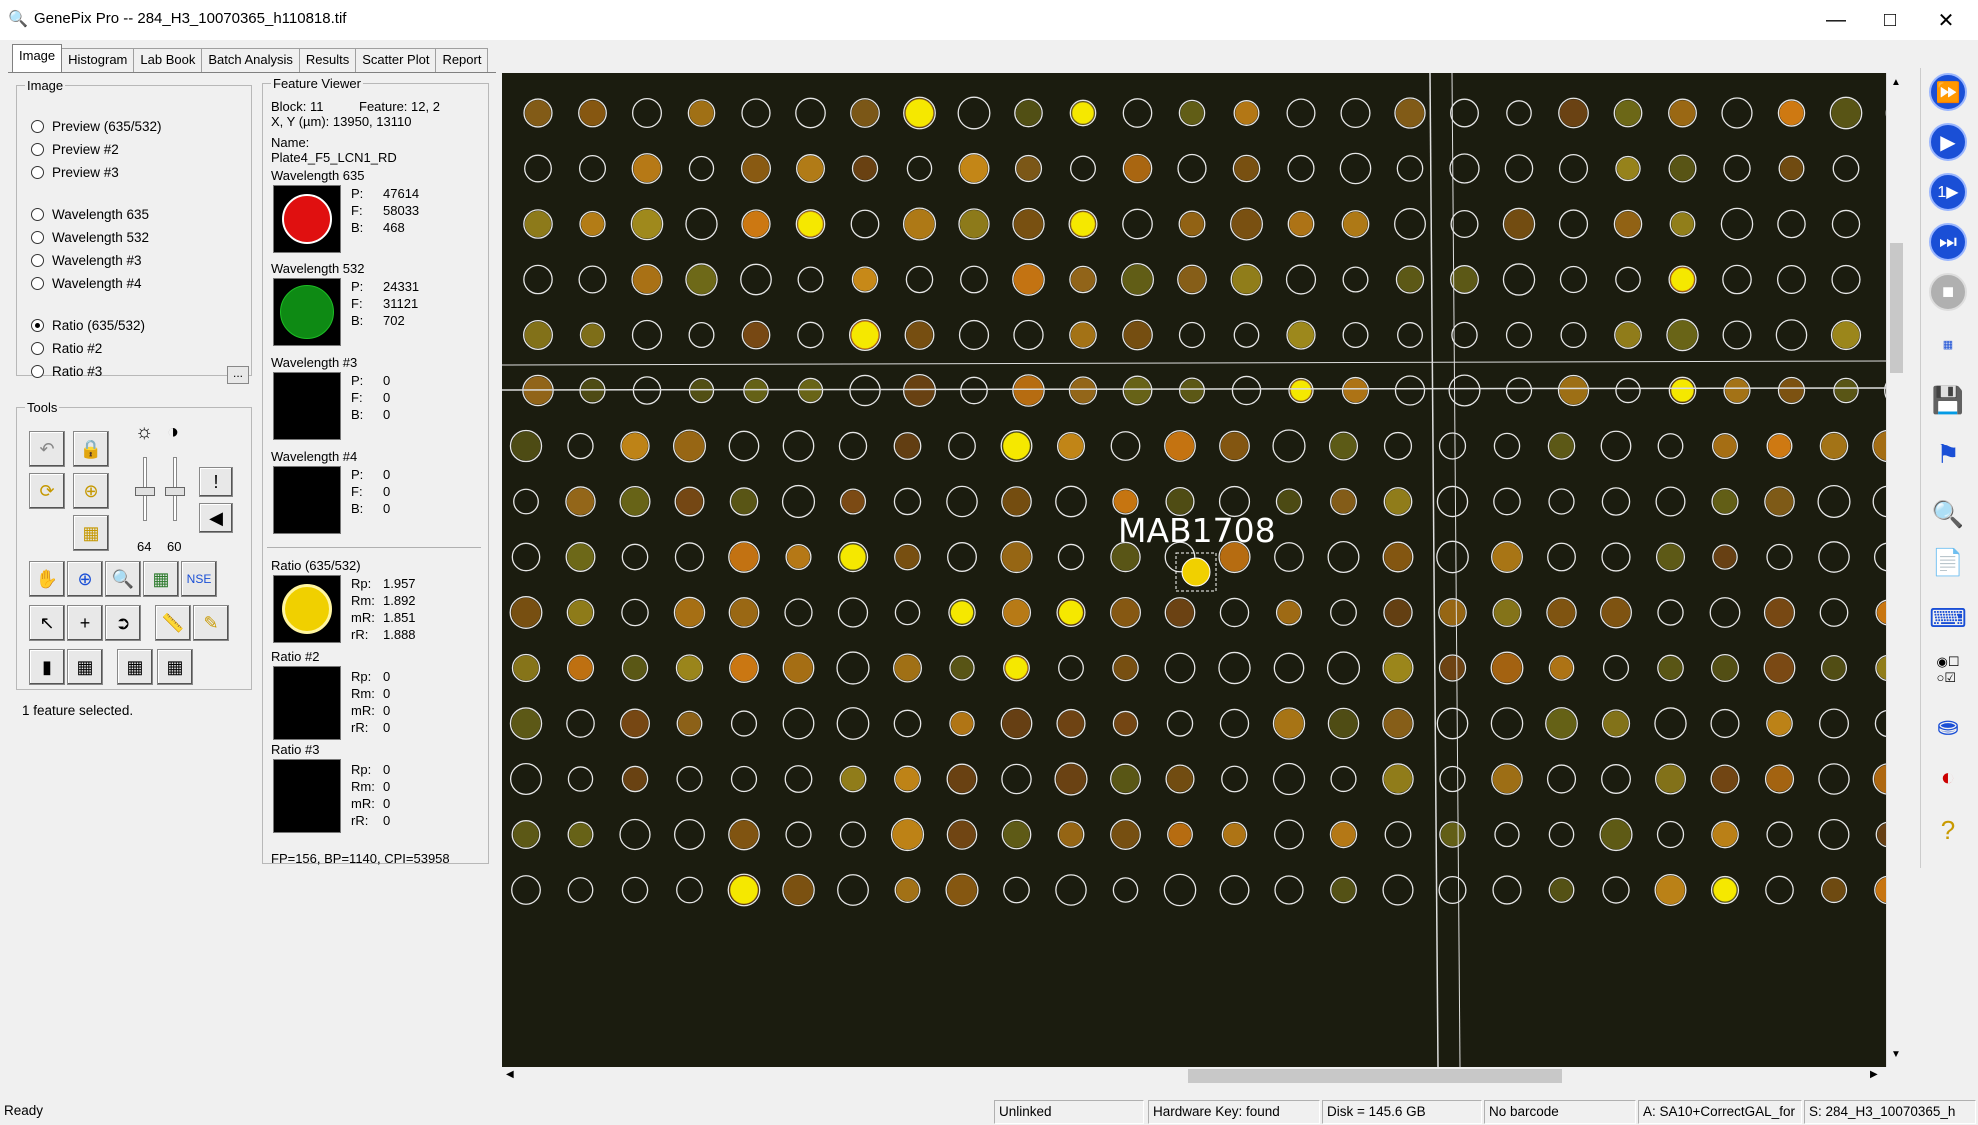  I want to click on document-icon: 📄, so click(1948, 561).